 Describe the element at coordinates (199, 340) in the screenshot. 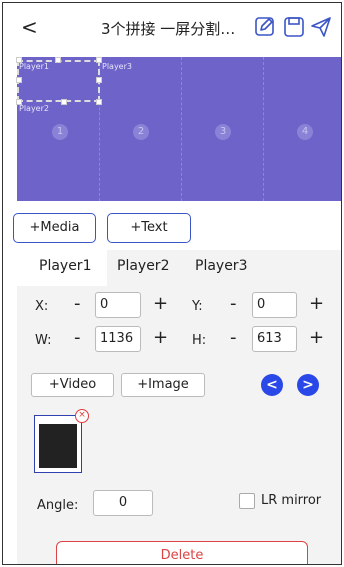

I see `h-label: H:` at that location.